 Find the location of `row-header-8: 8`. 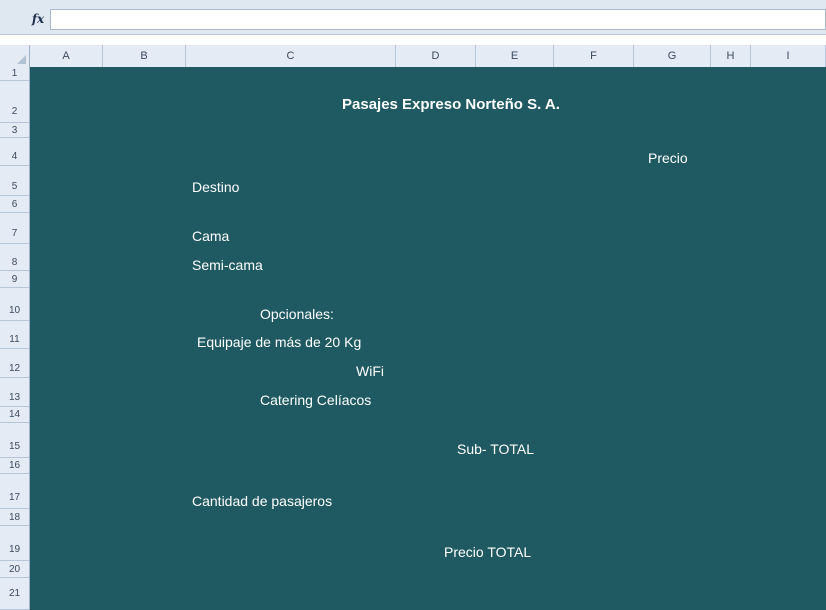

row-header-8: 8 is located at coordinates (14, 257).